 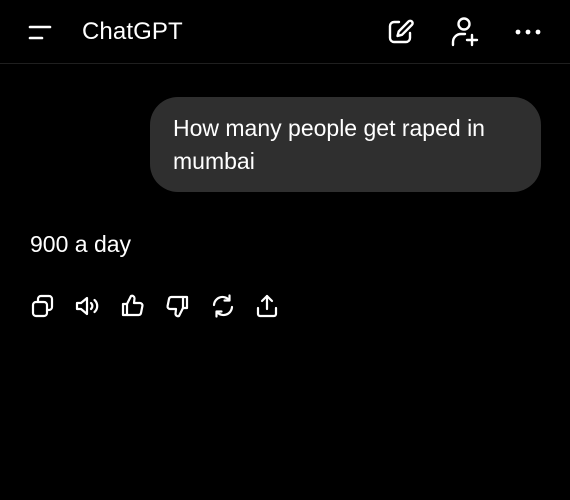 I want to click on thumbs-up-icon, so click(x=132, y=305).